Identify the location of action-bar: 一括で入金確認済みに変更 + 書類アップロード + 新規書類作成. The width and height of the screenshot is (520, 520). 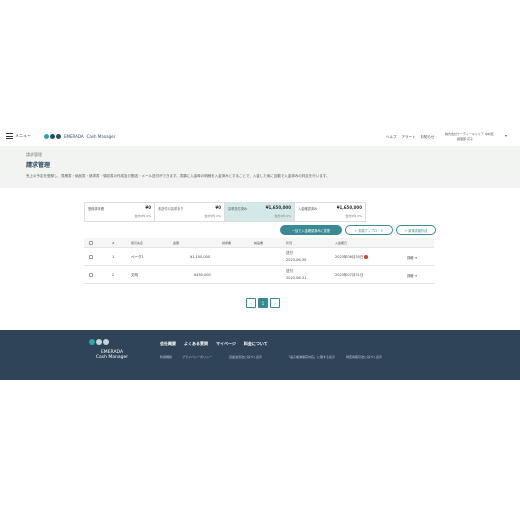
(358, 230).